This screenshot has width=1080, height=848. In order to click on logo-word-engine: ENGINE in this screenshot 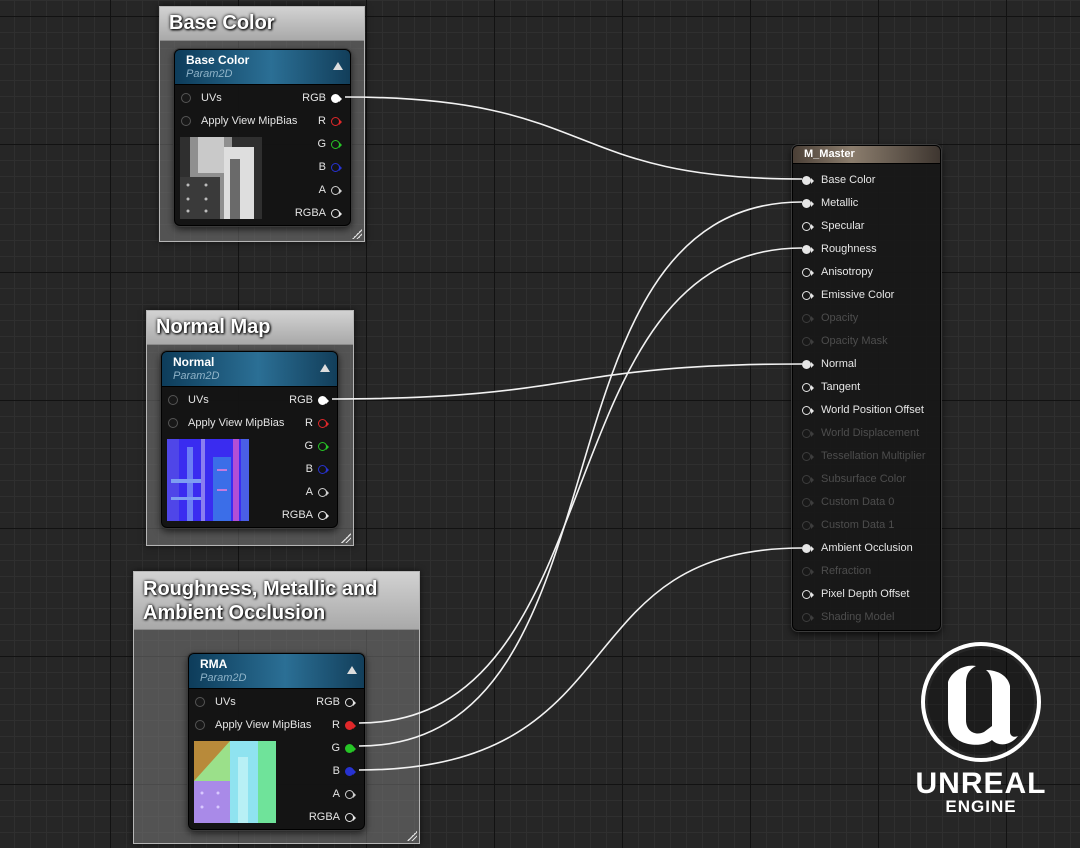, I will do `click(981, 806)`.